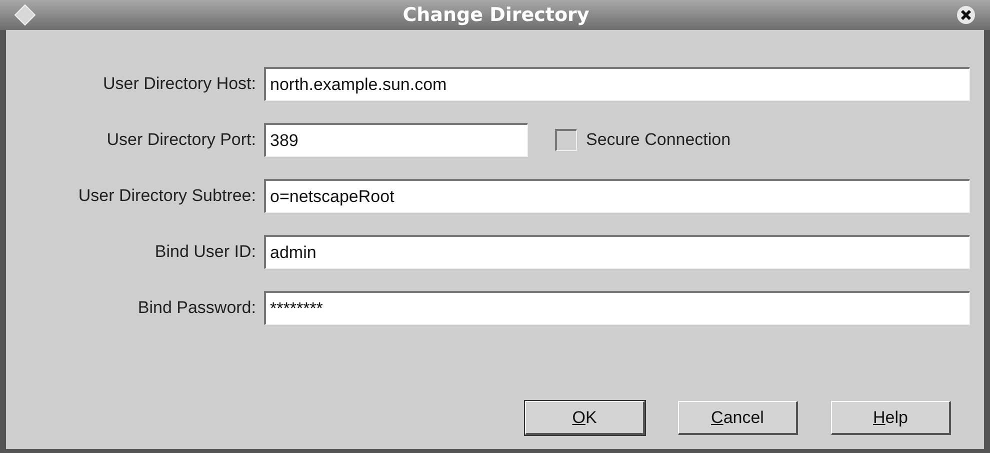 This screenshot has width=990, height=453. What do you see at coordinates (181, 140) in the screenshot?
I see `field-label: User Directory Port:` at bounding box center [181, 140].